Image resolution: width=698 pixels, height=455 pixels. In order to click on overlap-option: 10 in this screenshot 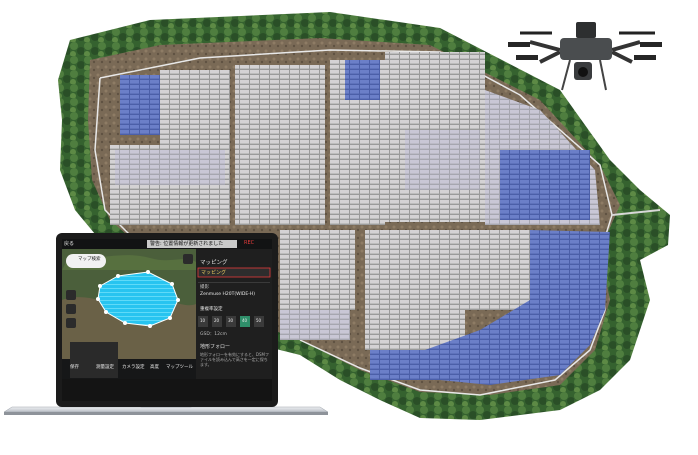, I will do `click(202, 320)`.